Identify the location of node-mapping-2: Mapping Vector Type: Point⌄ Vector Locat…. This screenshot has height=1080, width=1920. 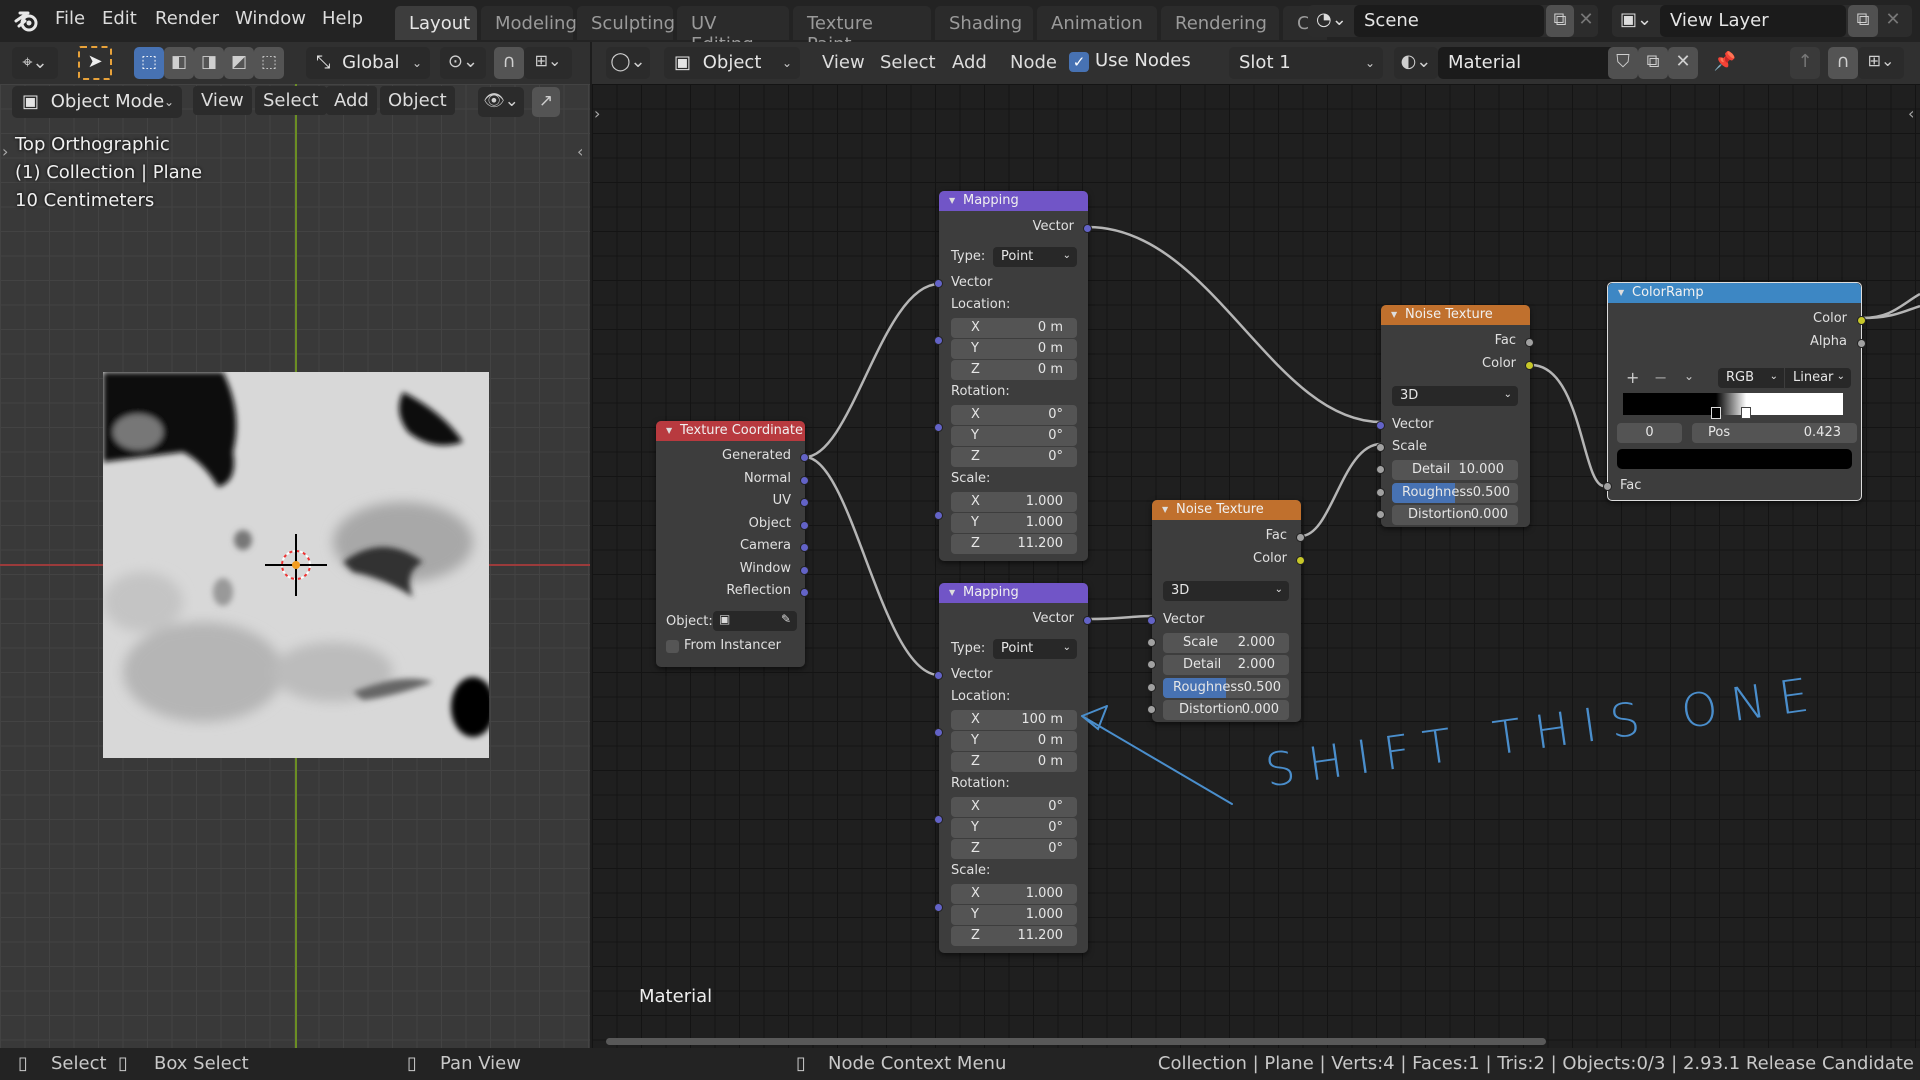
(1013, 768).